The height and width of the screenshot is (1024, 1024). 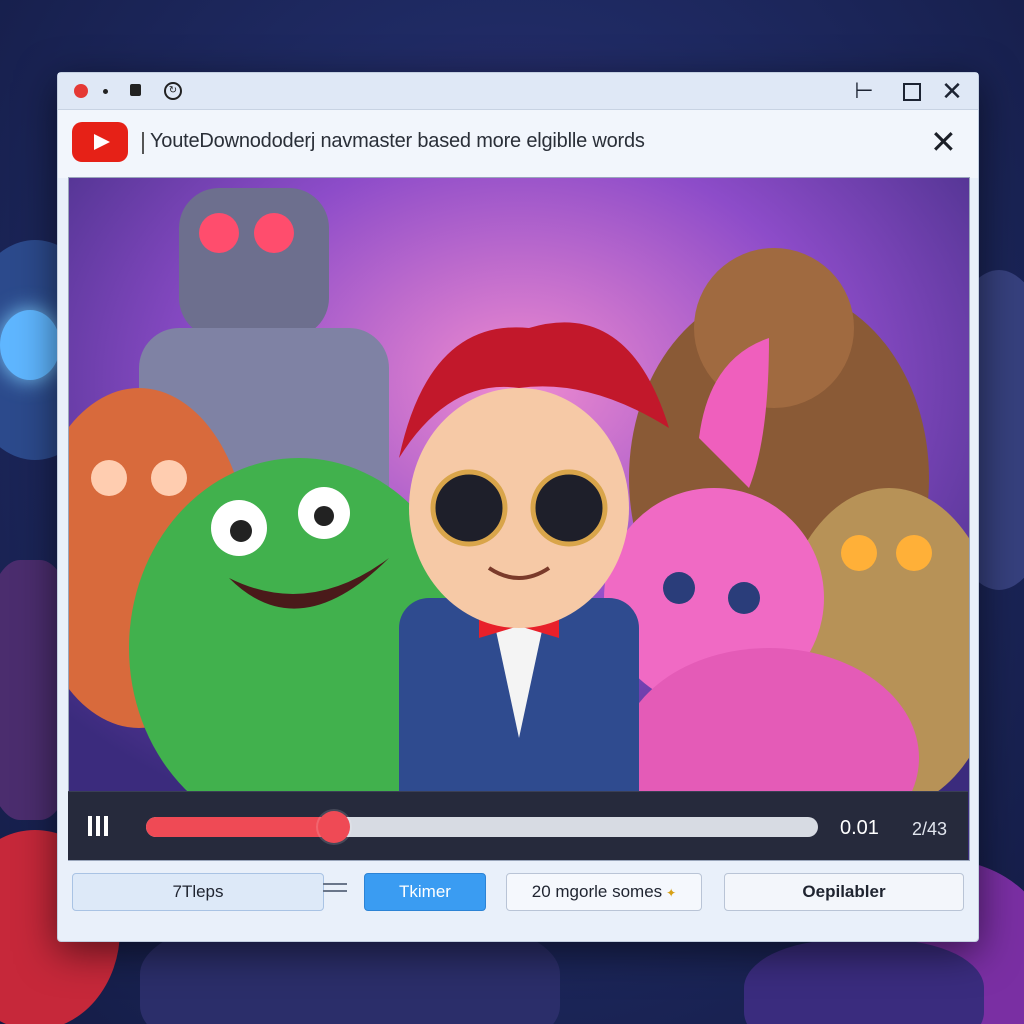 I want to click on dot-icon, so click(x=105, y=91).